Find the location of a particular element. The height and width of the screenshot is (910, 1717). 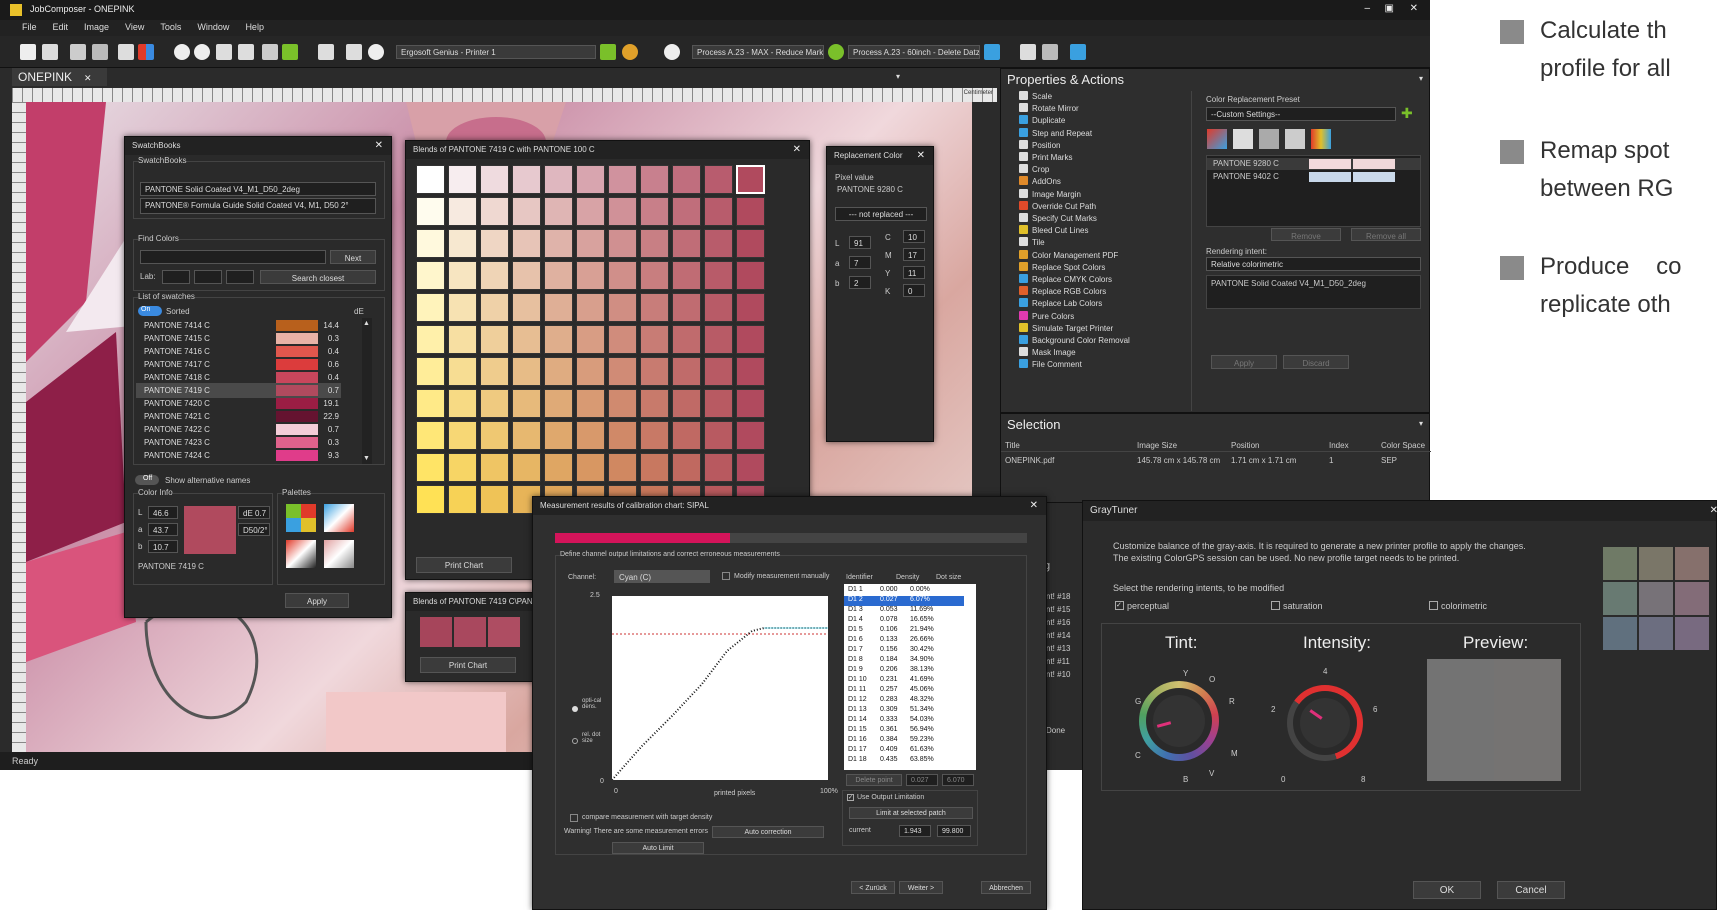

action-item: Mask Image is located at coordinates (1047, 353).